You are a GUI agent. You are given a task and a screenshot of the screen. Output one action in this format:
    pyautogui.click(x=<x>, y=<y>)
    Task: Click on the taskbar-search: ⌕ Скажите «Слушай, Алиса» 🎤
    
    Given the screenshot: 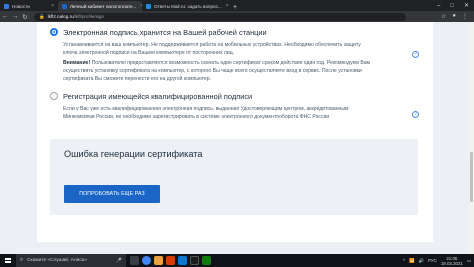 What is the action you would take?
    pyautogui.click(x=71, y=260)
    